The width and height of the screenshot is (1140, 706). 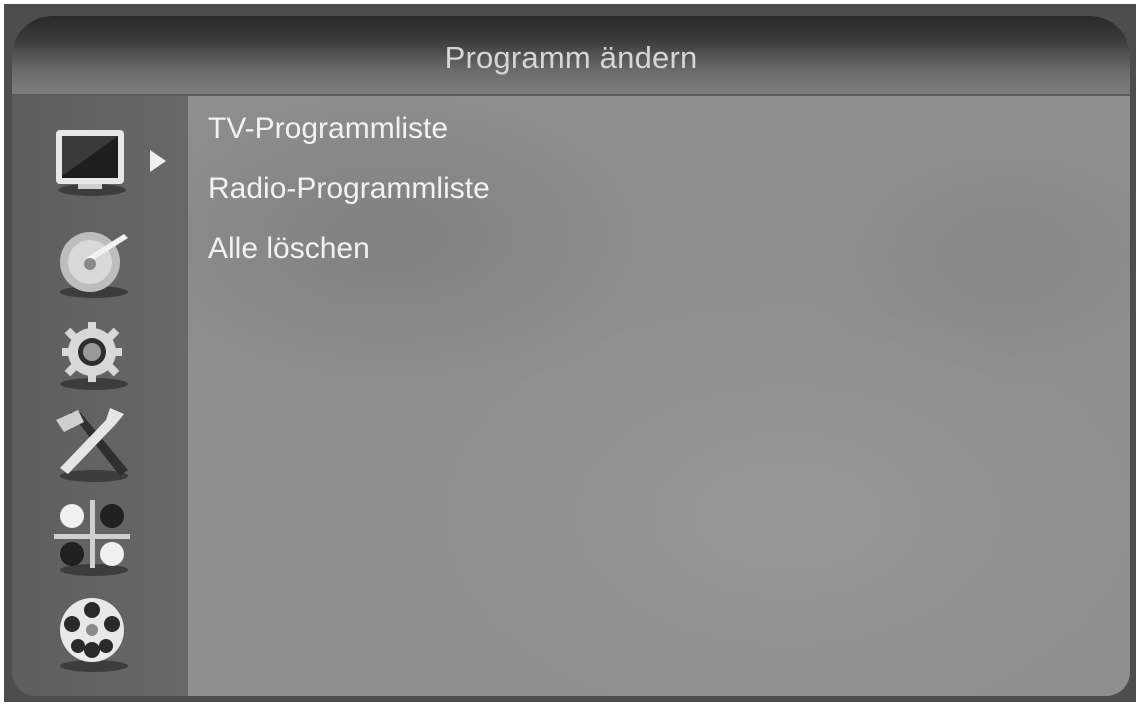 I want to click on menu-item-tv-programmliste: TV-Programmliste, so click(x=328, y=129).